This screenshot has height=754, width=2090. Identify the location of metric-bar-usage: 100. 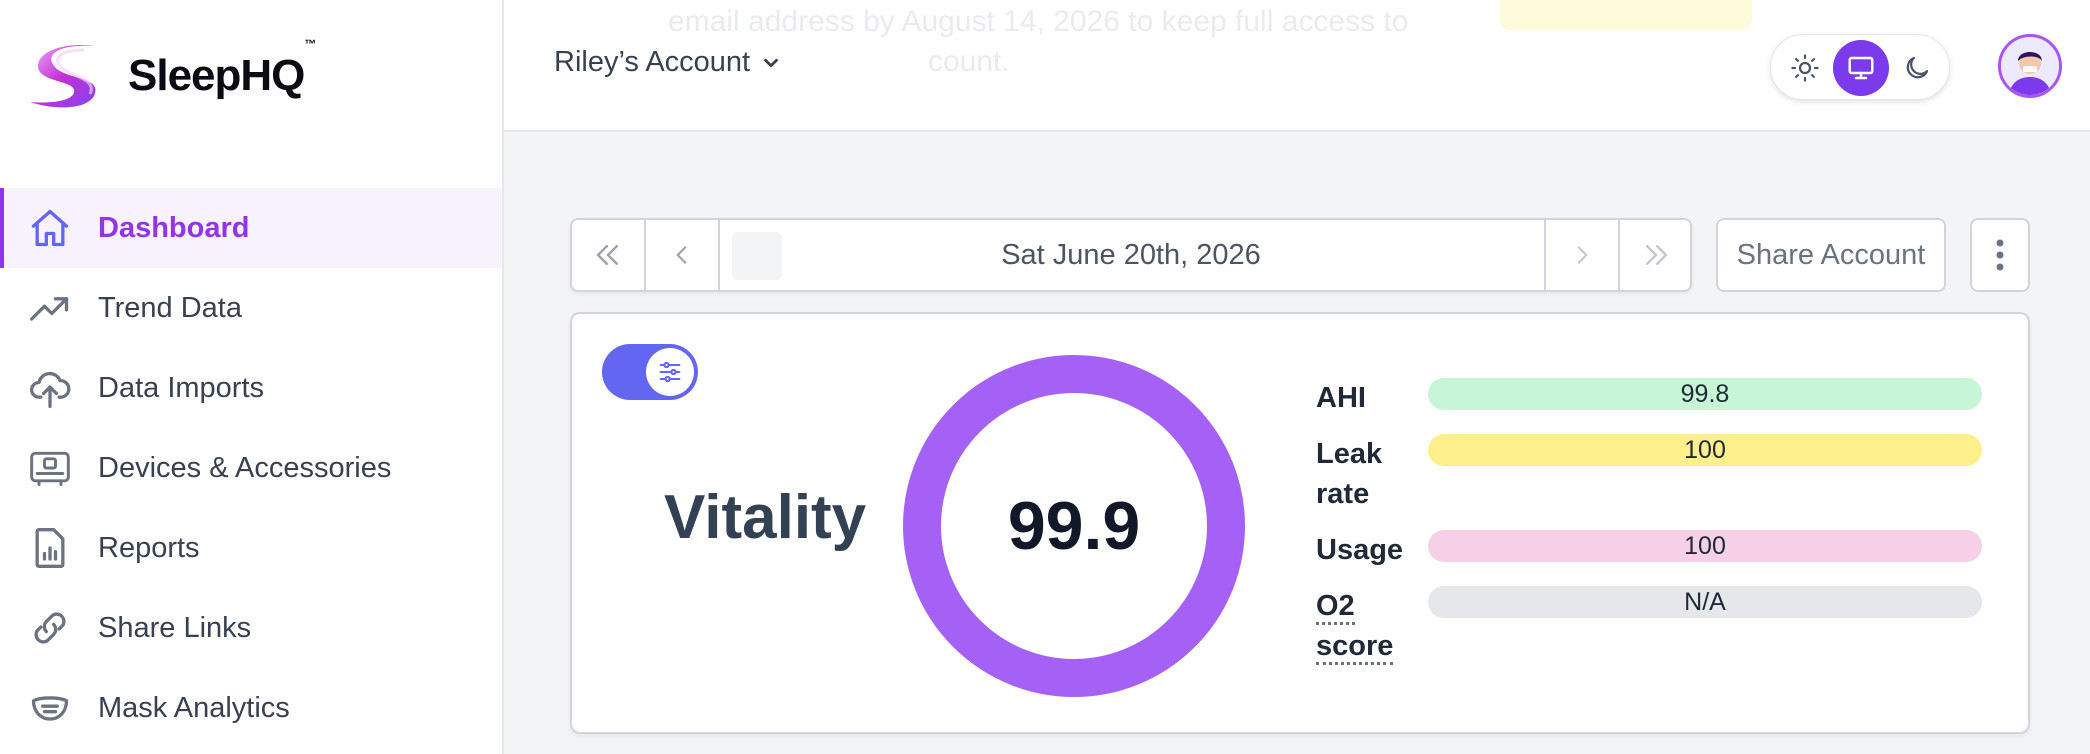
(1705, 546).